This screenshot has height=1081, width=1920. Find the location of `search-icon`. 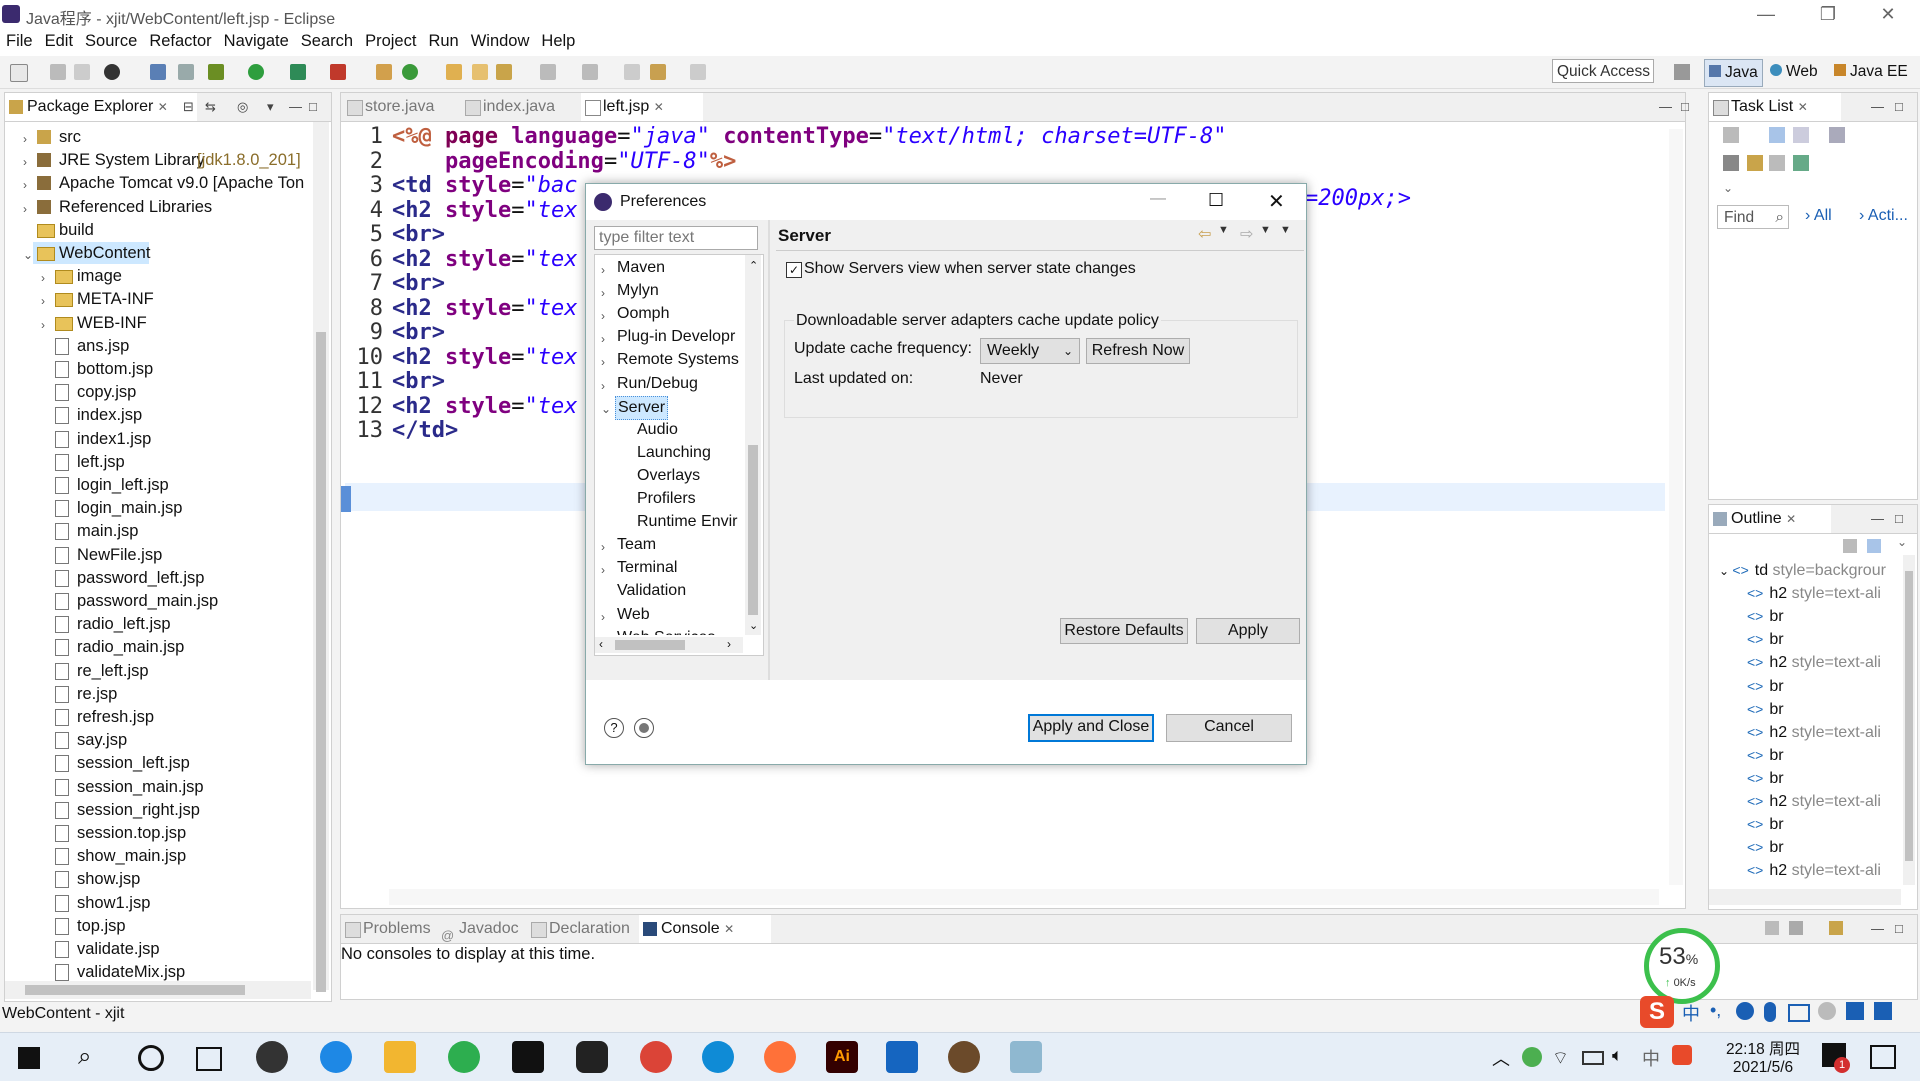

search-icon is located at coordinates (504, 72).